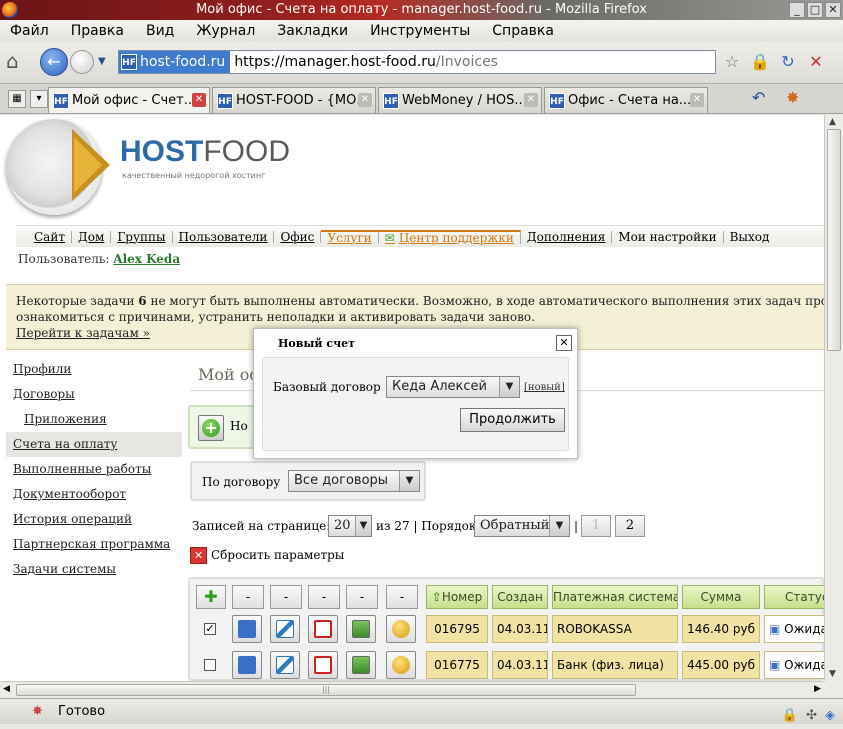  Describe the element at coordinates (224, 236) in the screenshot. I see `nav-users: Пользователи` at that location.